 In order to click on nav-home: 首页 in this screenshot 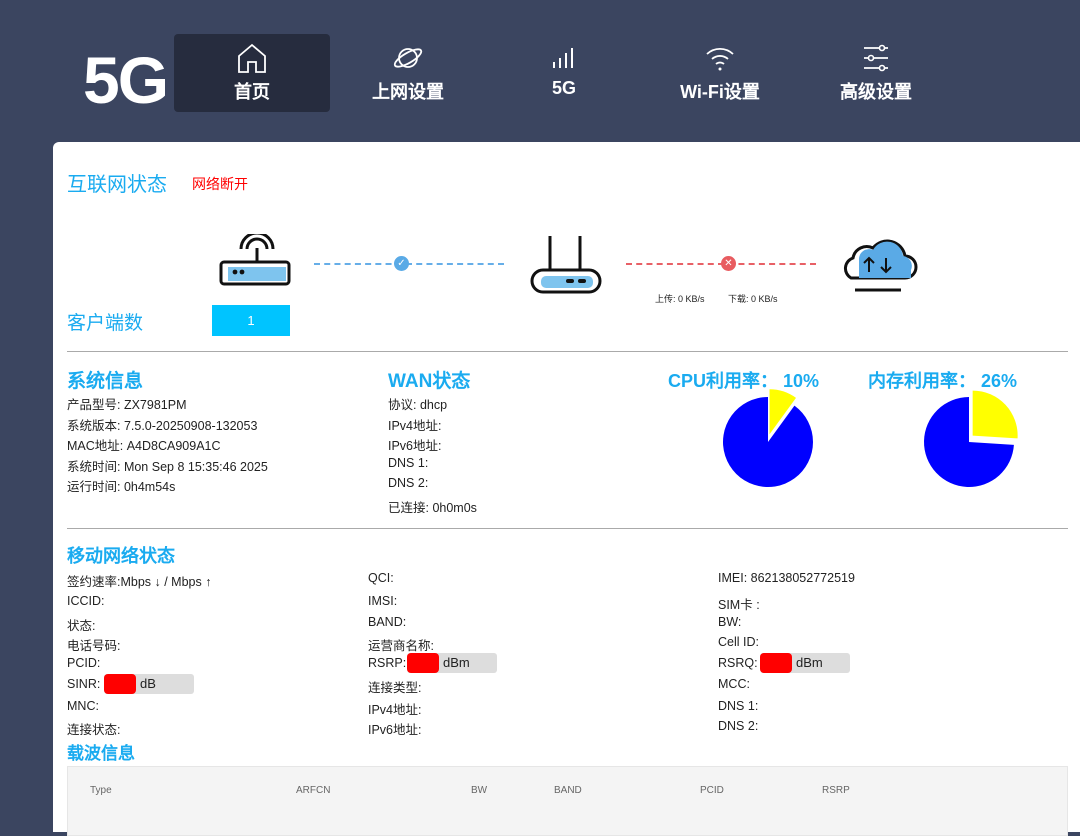, I will do `click(252, 73)`.